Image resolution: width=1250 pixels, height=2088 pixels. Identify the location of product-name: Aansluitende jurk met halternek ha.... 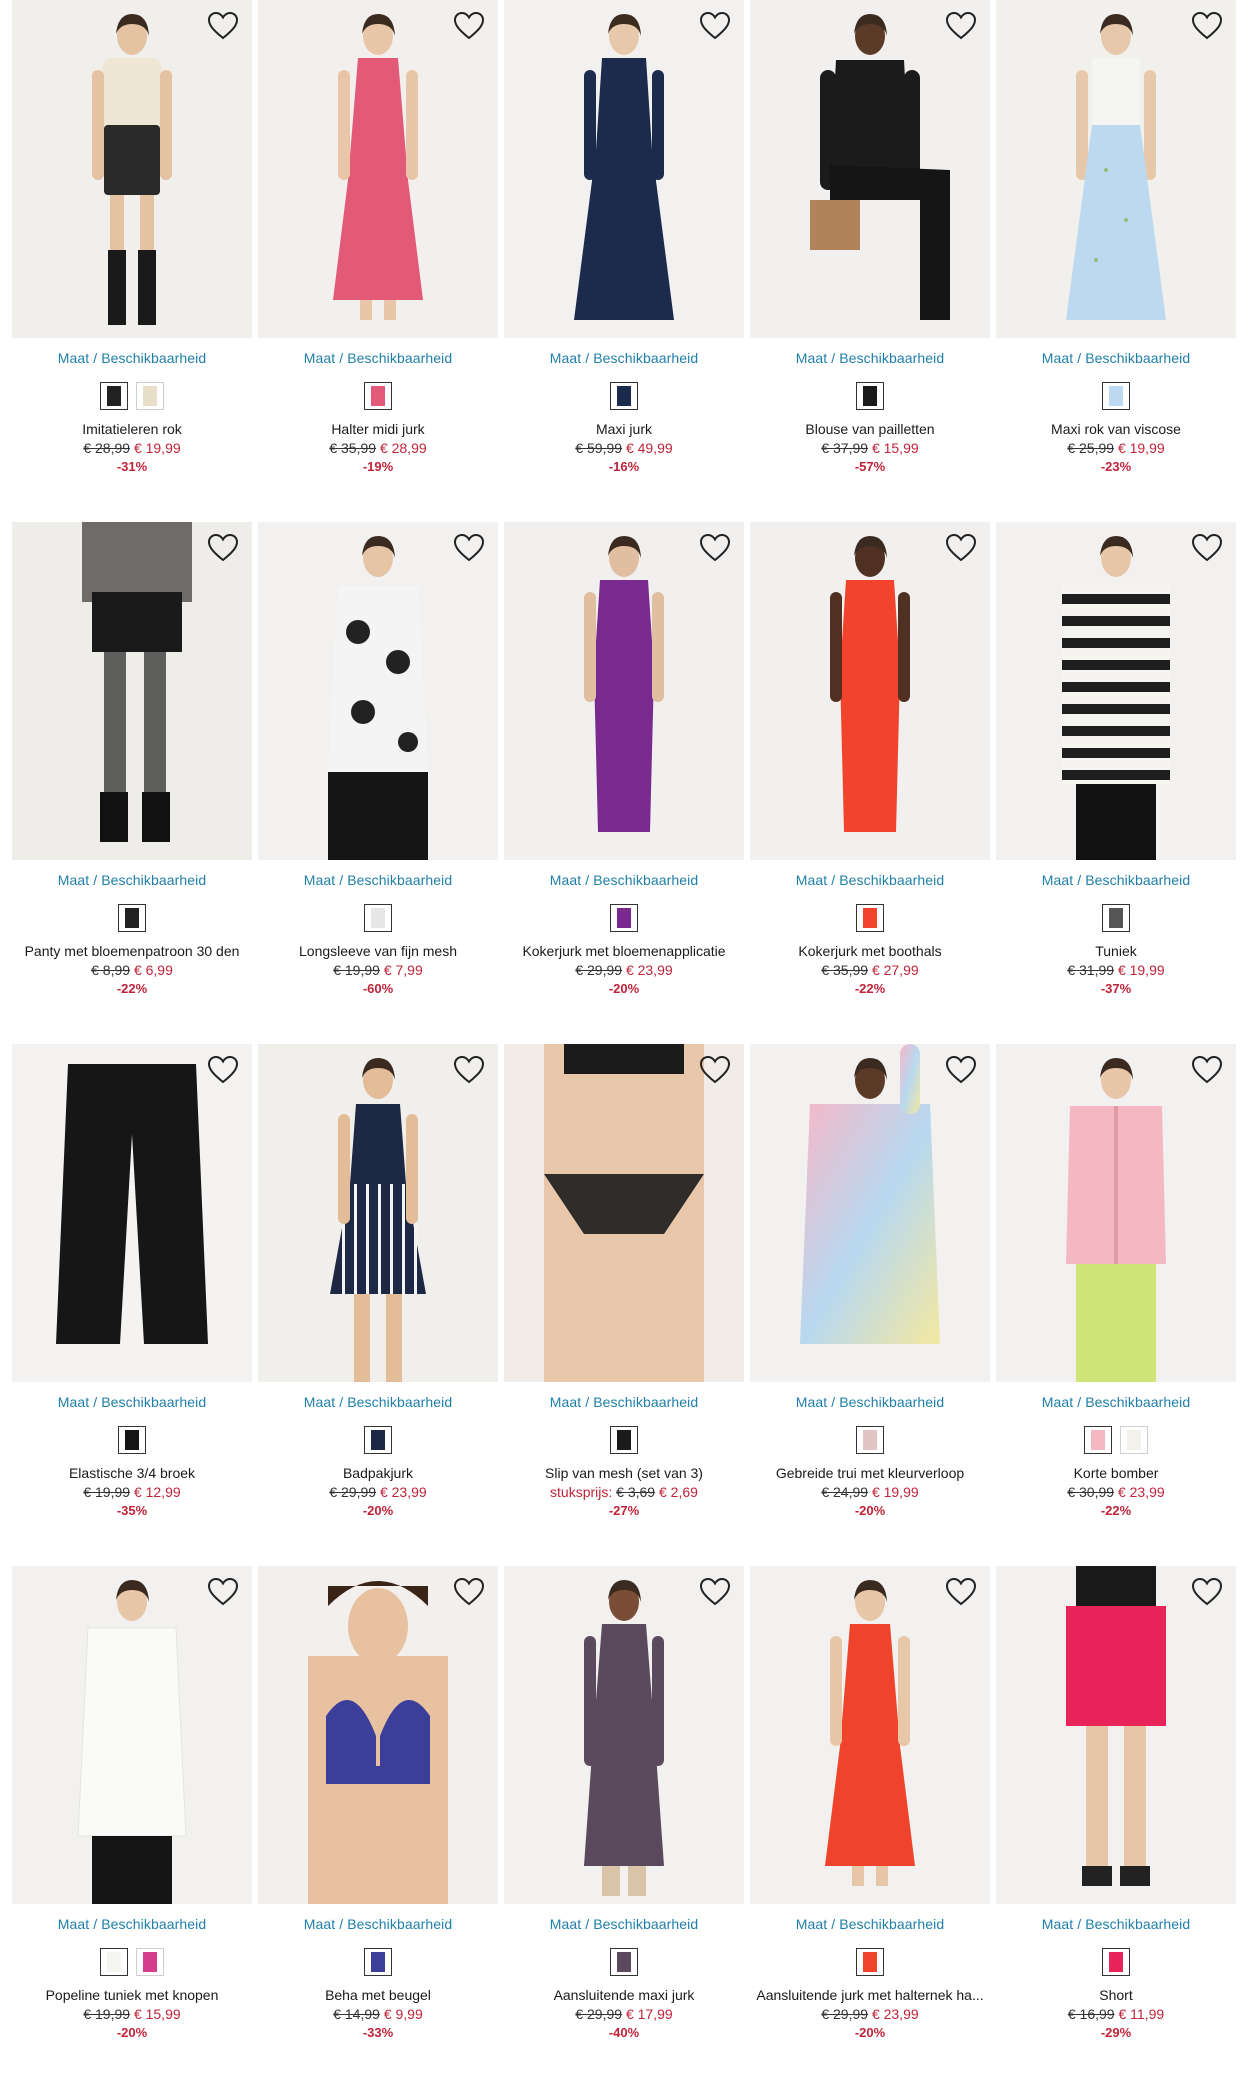
(870, 1995).